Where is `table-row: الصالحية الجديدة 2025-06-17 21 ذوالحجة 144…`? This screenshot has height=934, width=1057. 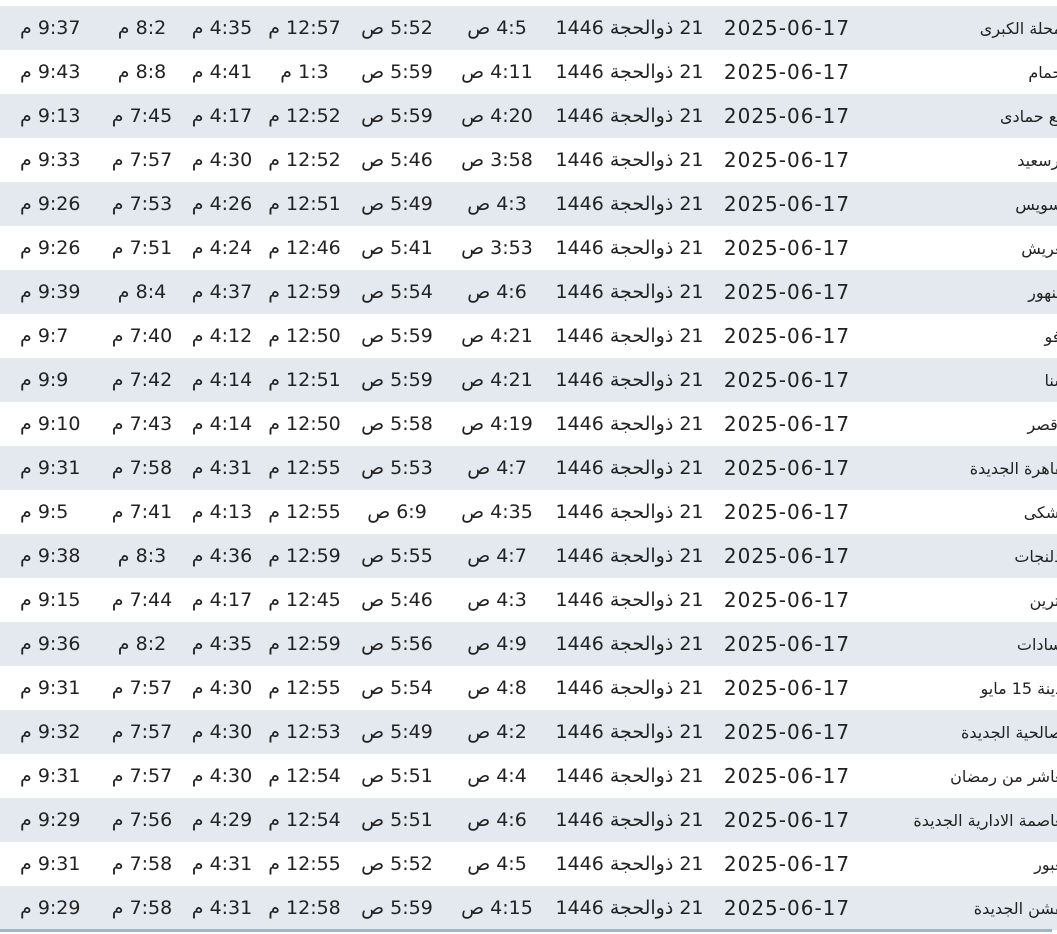
table-row: الصالحية الجديدة 2025-06-17 21 ذوالحجة 144… is located at coordinates (528, 732).